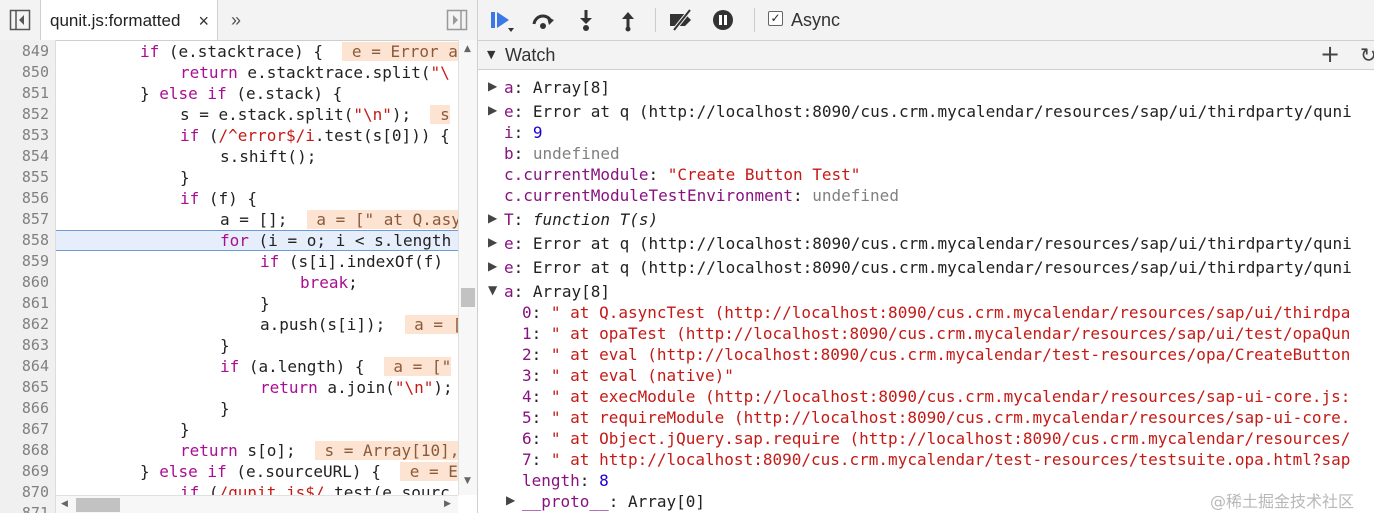  Describe the element at coordinates (400, 51) in the screenshot. I see `inline-value: e = Error a` at that location.